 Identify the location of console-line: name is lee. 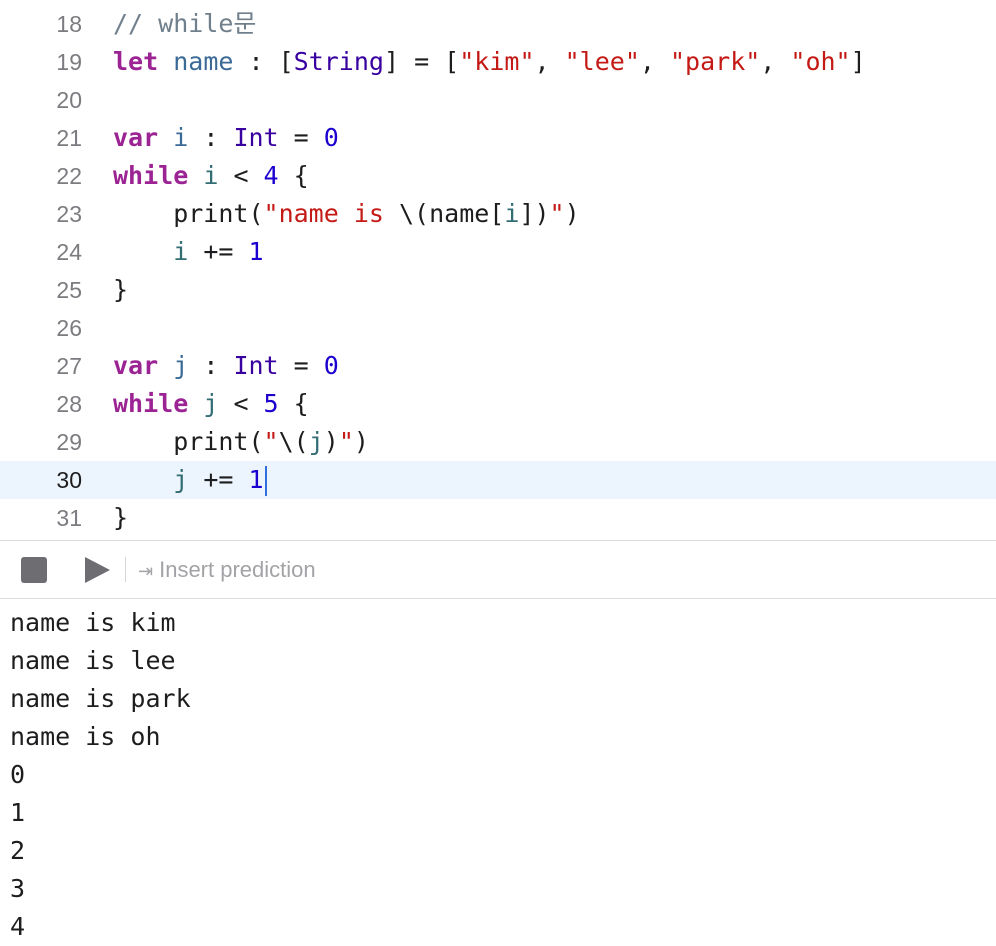
(93, 660).